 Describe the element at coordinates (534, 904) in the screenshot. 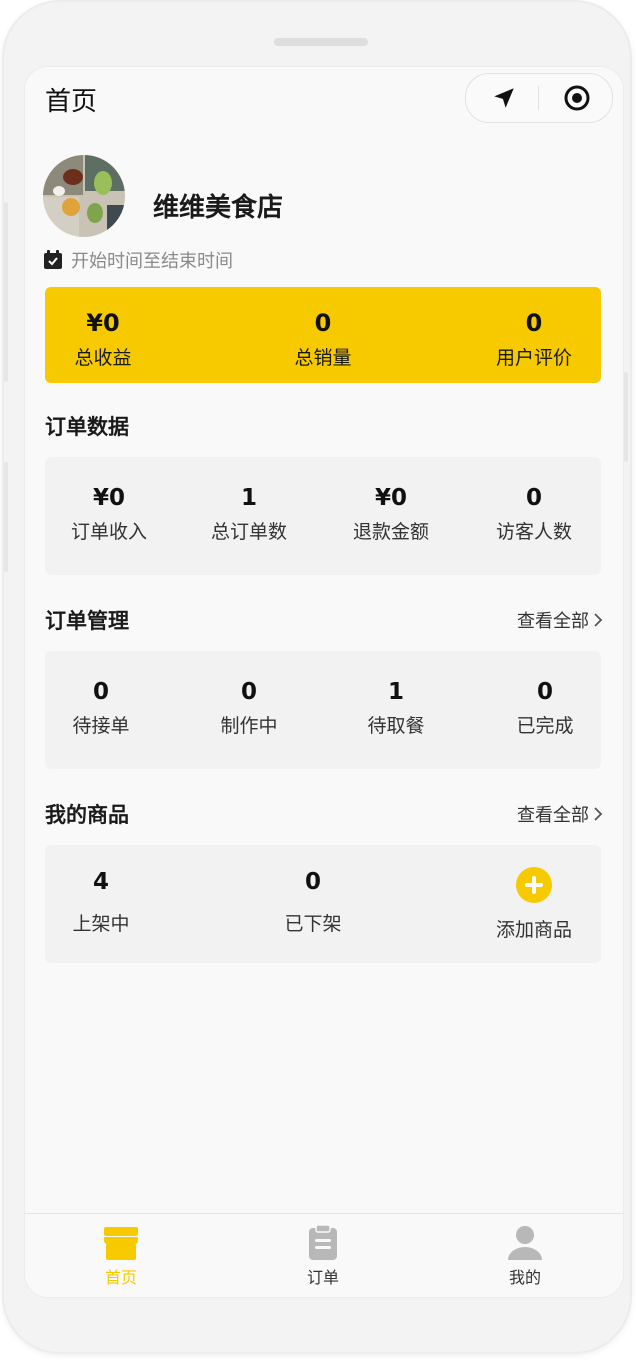

I see `add-product-button: 添加商品` at that location.